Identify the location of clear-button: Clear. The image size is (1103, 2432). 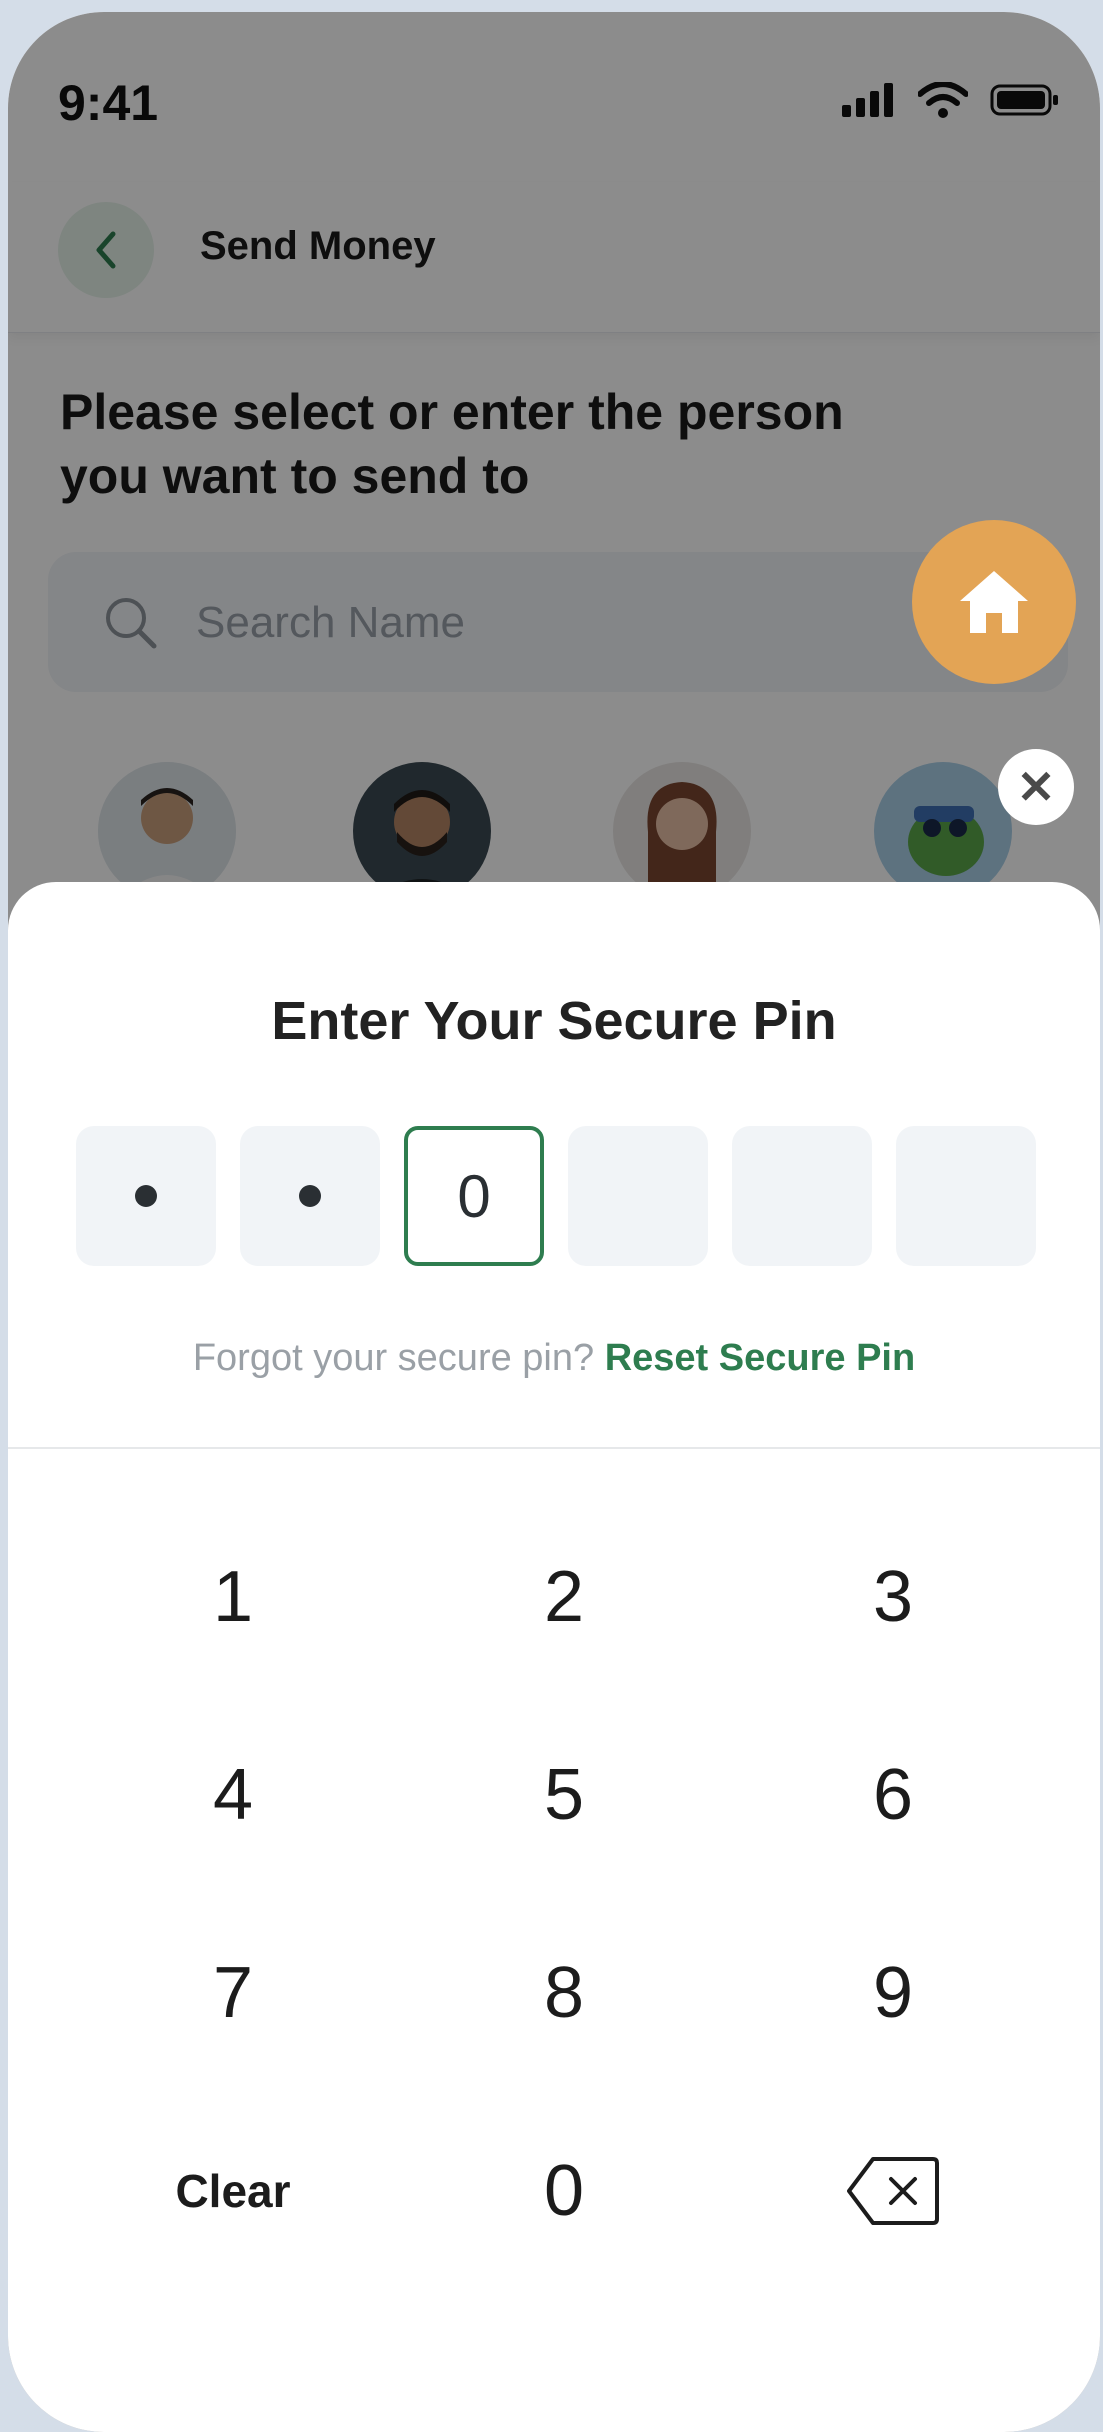
(233, 2191).